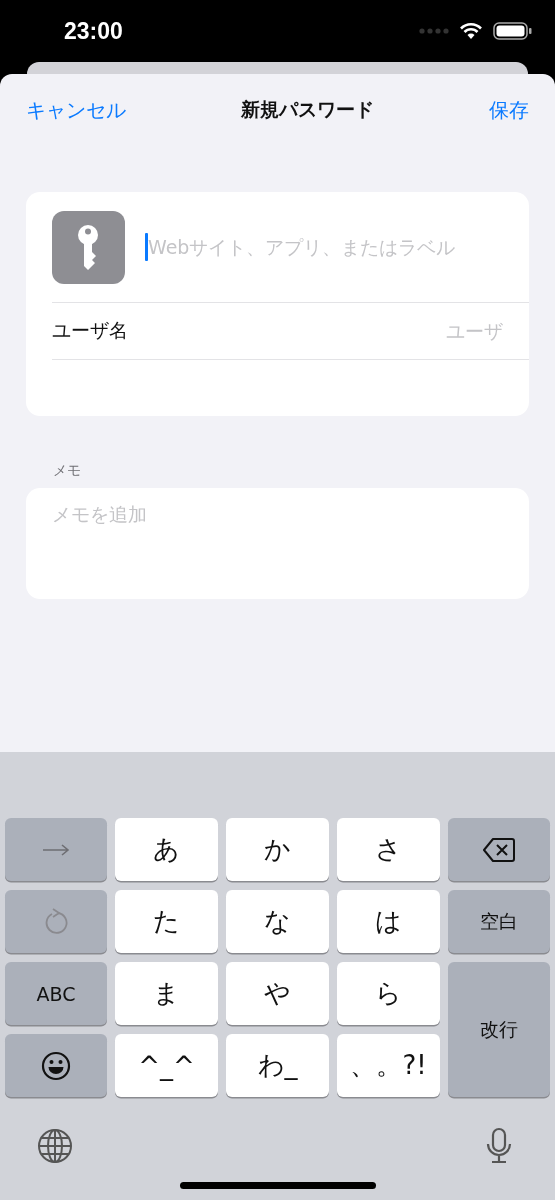 Image resolution: width=555 pixels, height=1200 pixels. I want to click on emoji-icon, so click(56, 1065).